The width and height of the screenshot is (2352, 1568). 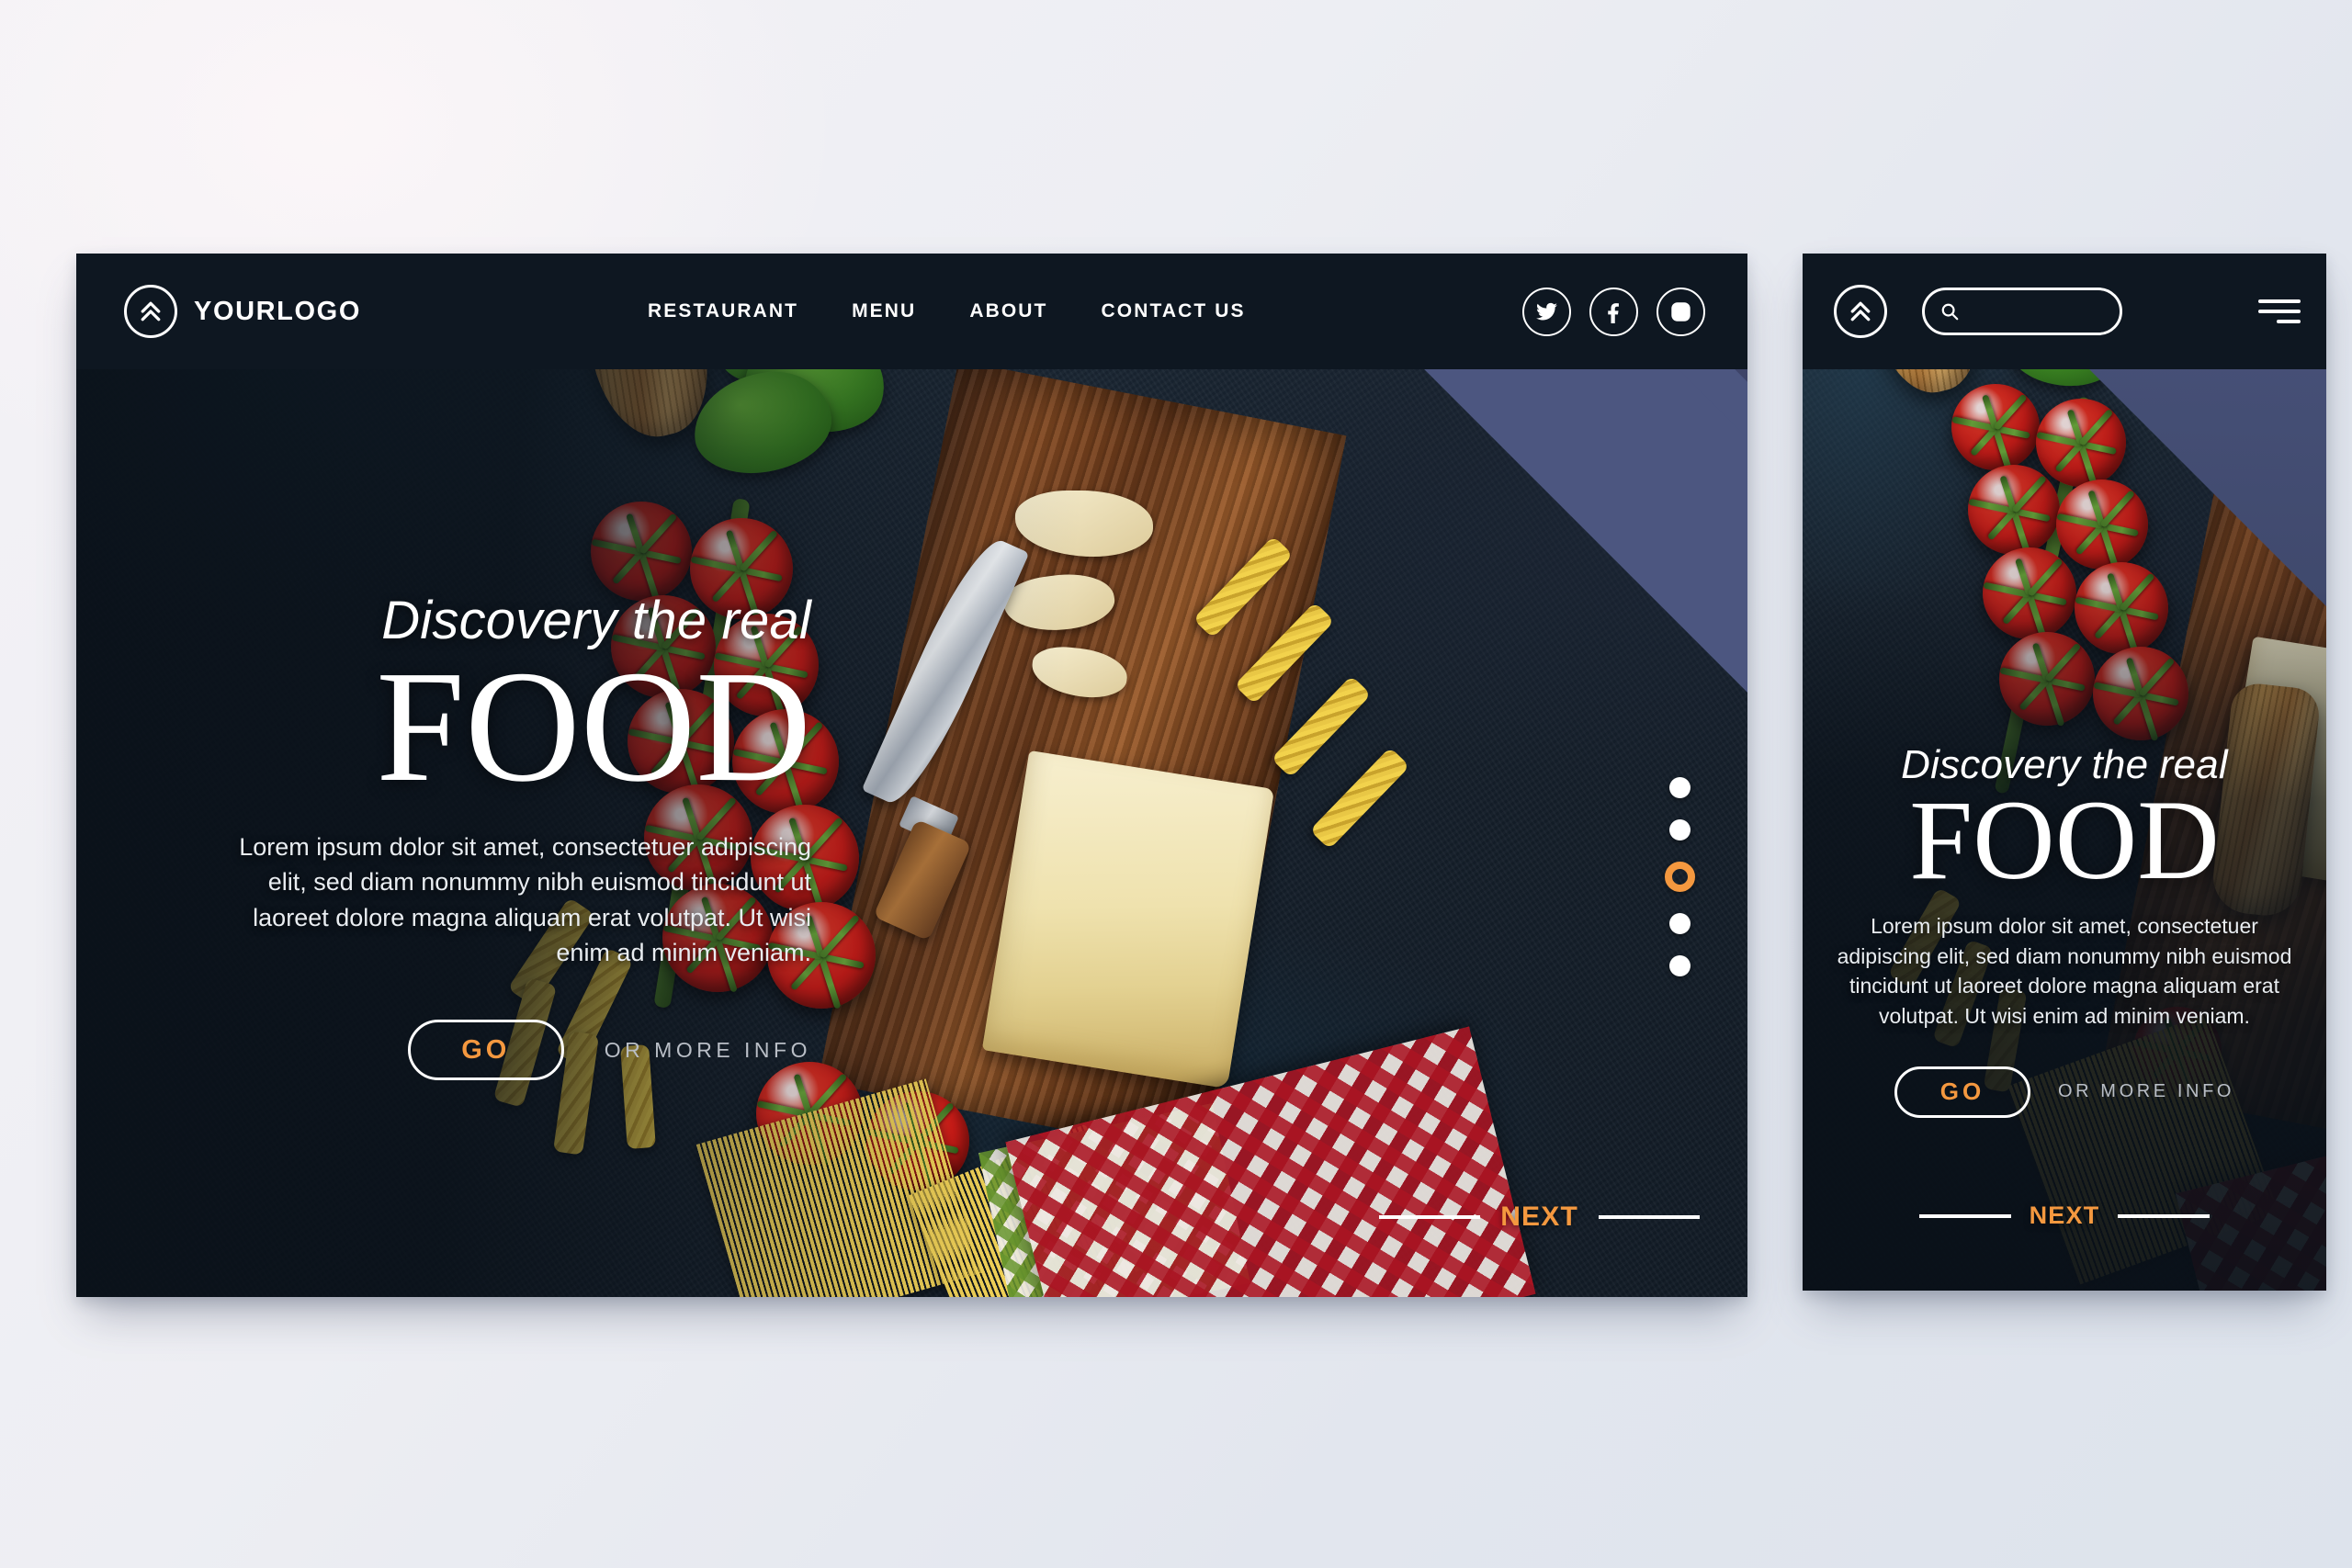 I want to click on mobile-next-label: NEXT, so click(x=2064, y=1215).